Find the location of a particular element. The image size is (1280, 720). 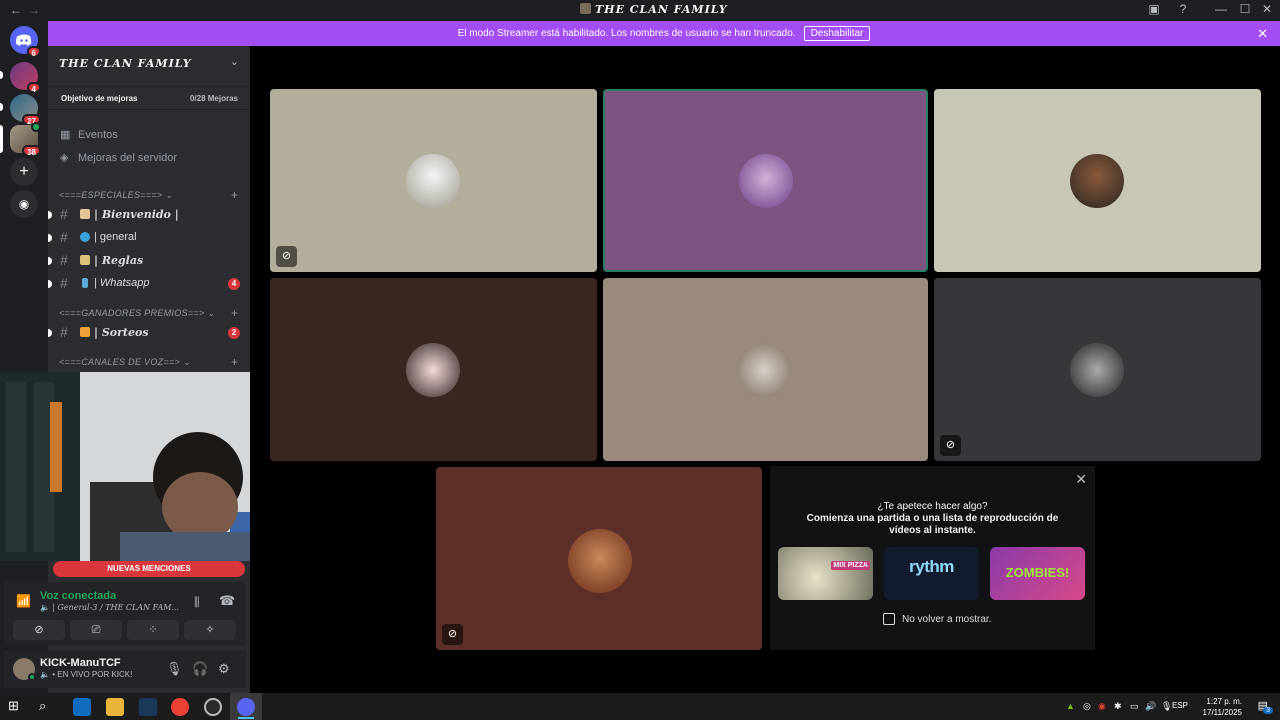

server-icon is located at coordinates (585, 8).